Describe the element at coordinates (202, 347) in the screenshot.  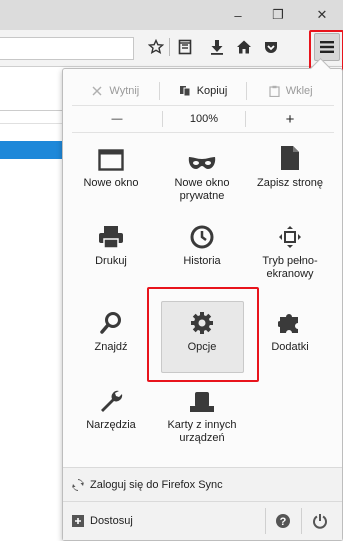
I see `menu-item-label: Opcje` at that location.